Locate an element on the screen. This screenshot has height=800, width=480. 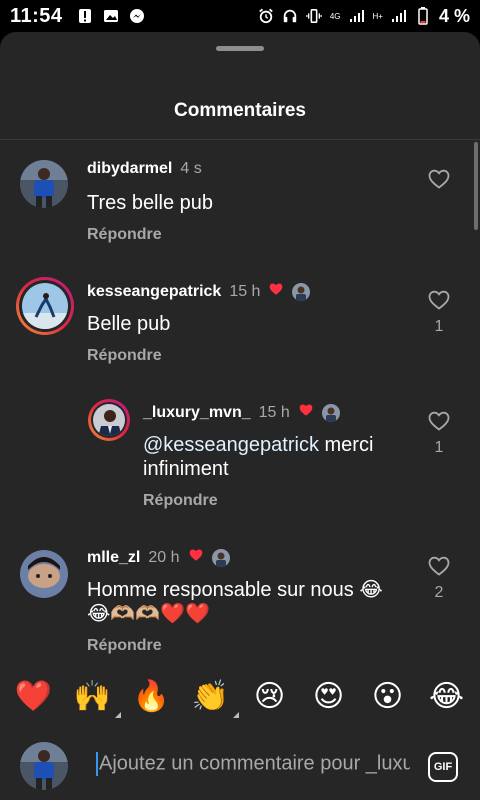
comment-username: mlle_zl is located at coordinates (113, 558).